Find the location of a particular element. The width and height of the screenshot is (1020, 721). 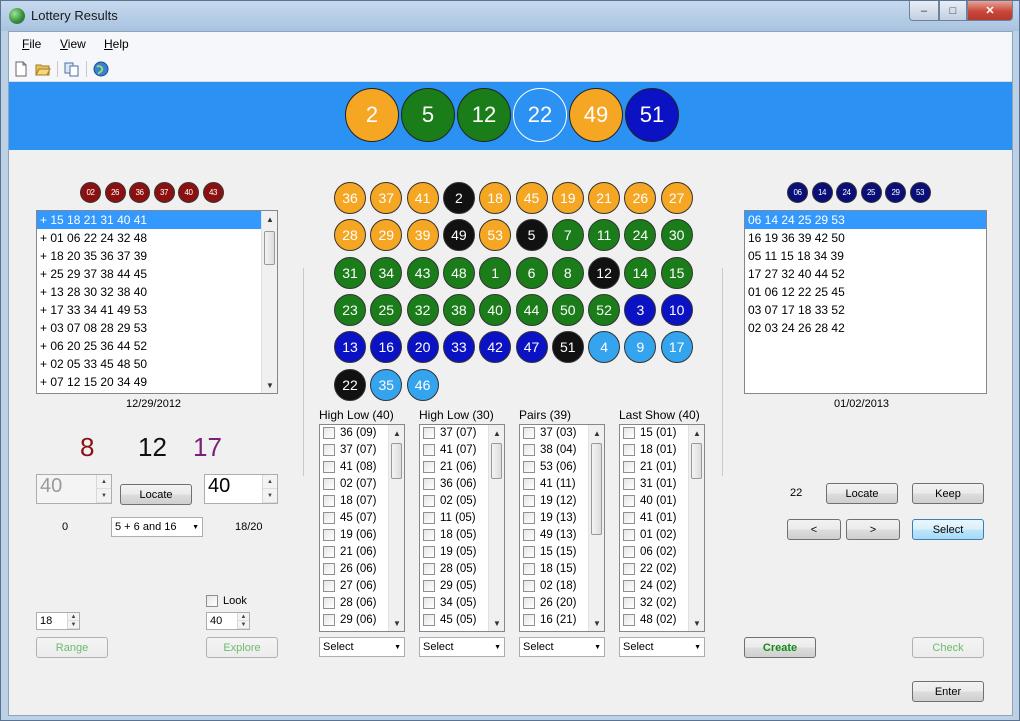

minimize-button: – is located at coordinates (924, 11).